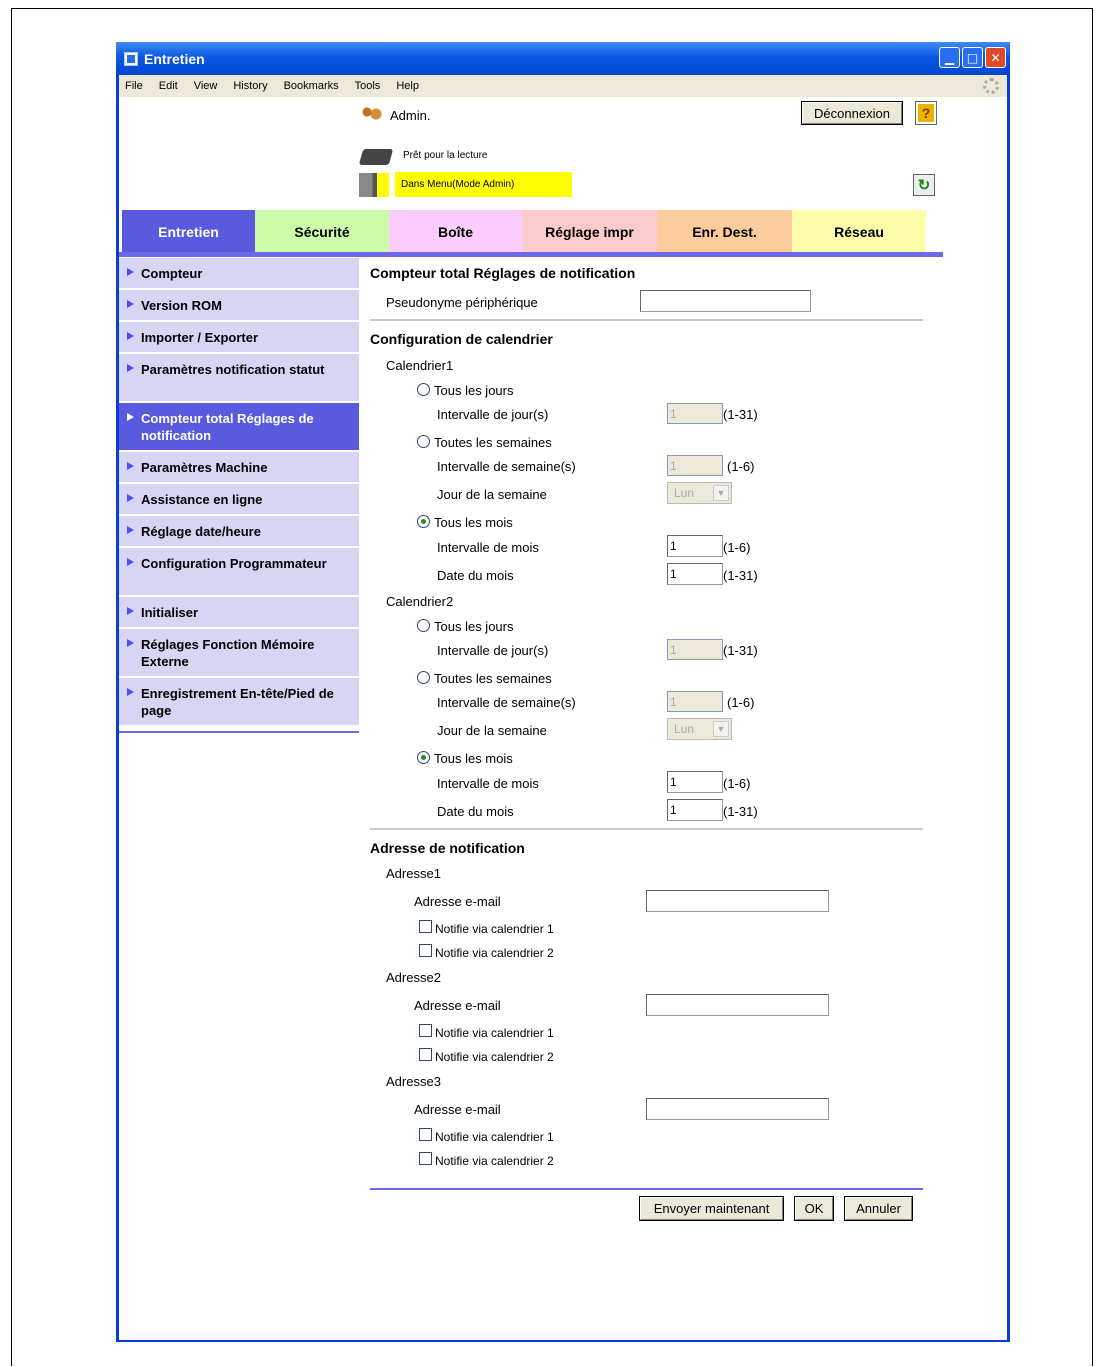 The height and width of the screenshot is (1367, 1105). What do you see at coordinates (239, 500) in the screenshot?
I see `sidebar-item-assistance: Assistance en ligne` at bounding box center [239, 500].